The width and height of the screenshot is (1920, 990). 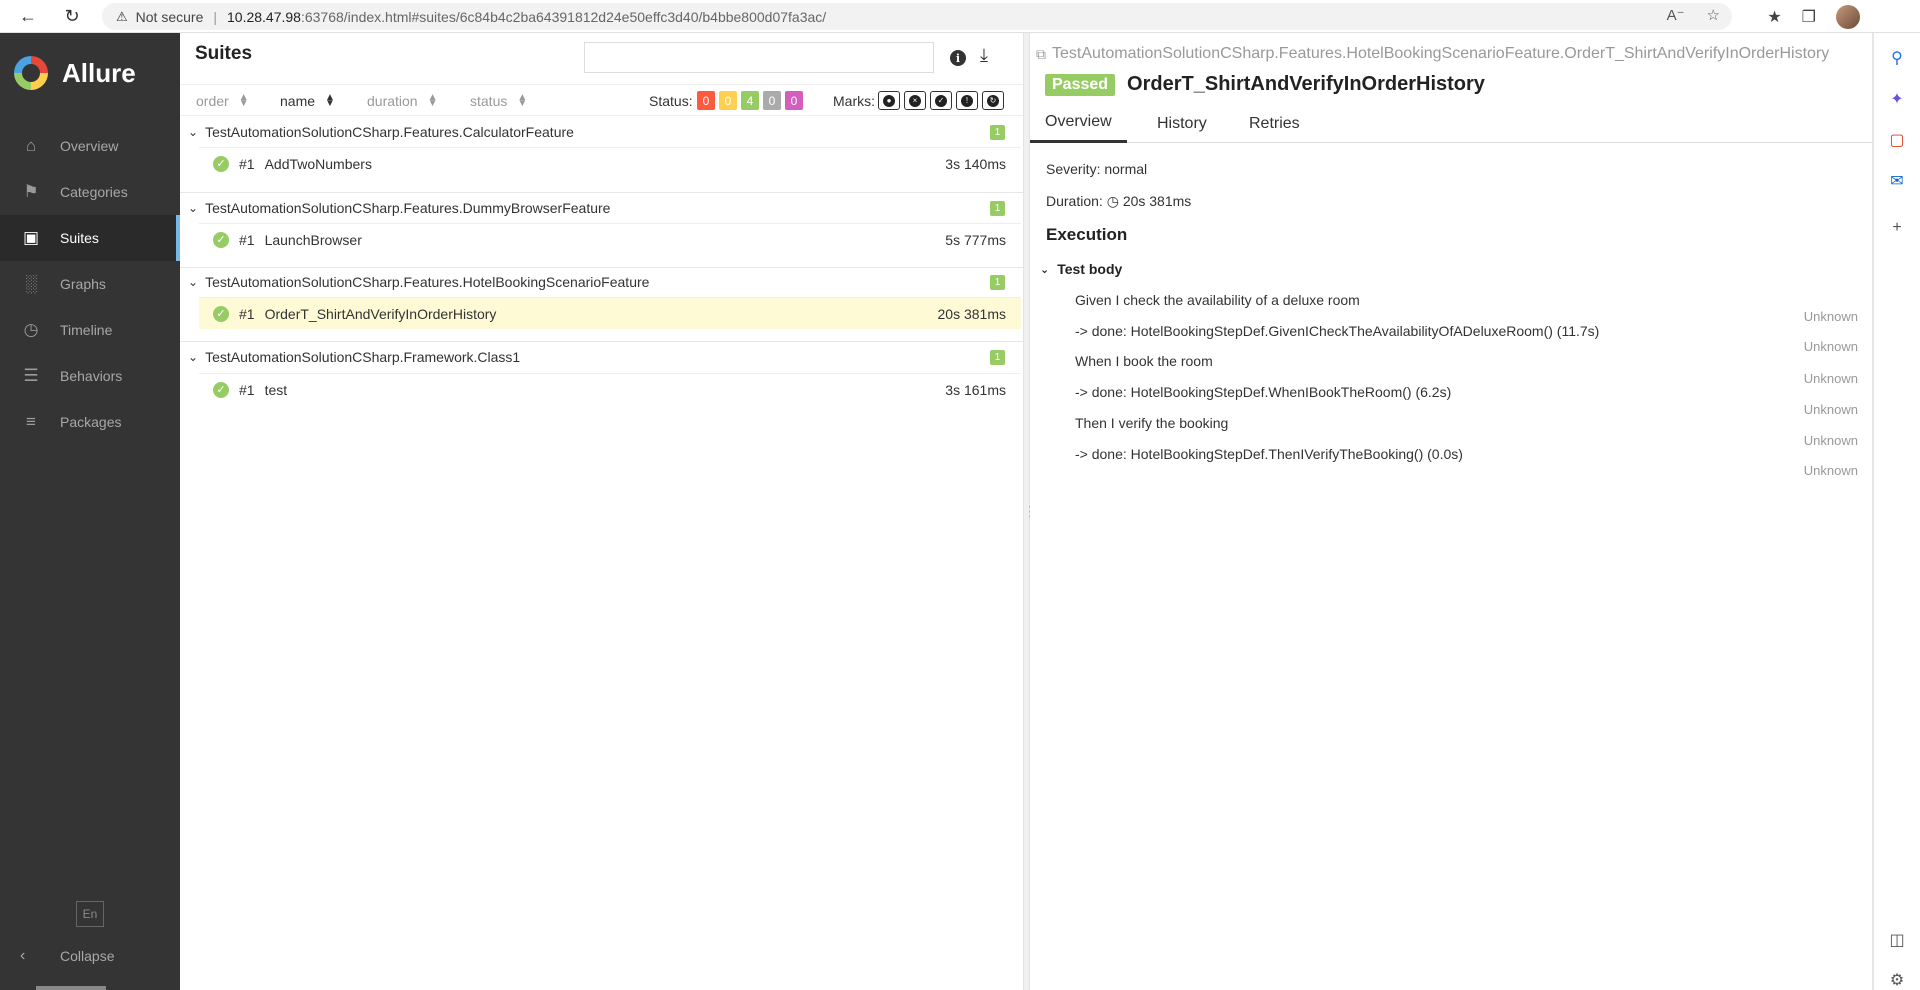 I want to click on nav-timeline: ◷ Timeline, so click(x=90, y=330).